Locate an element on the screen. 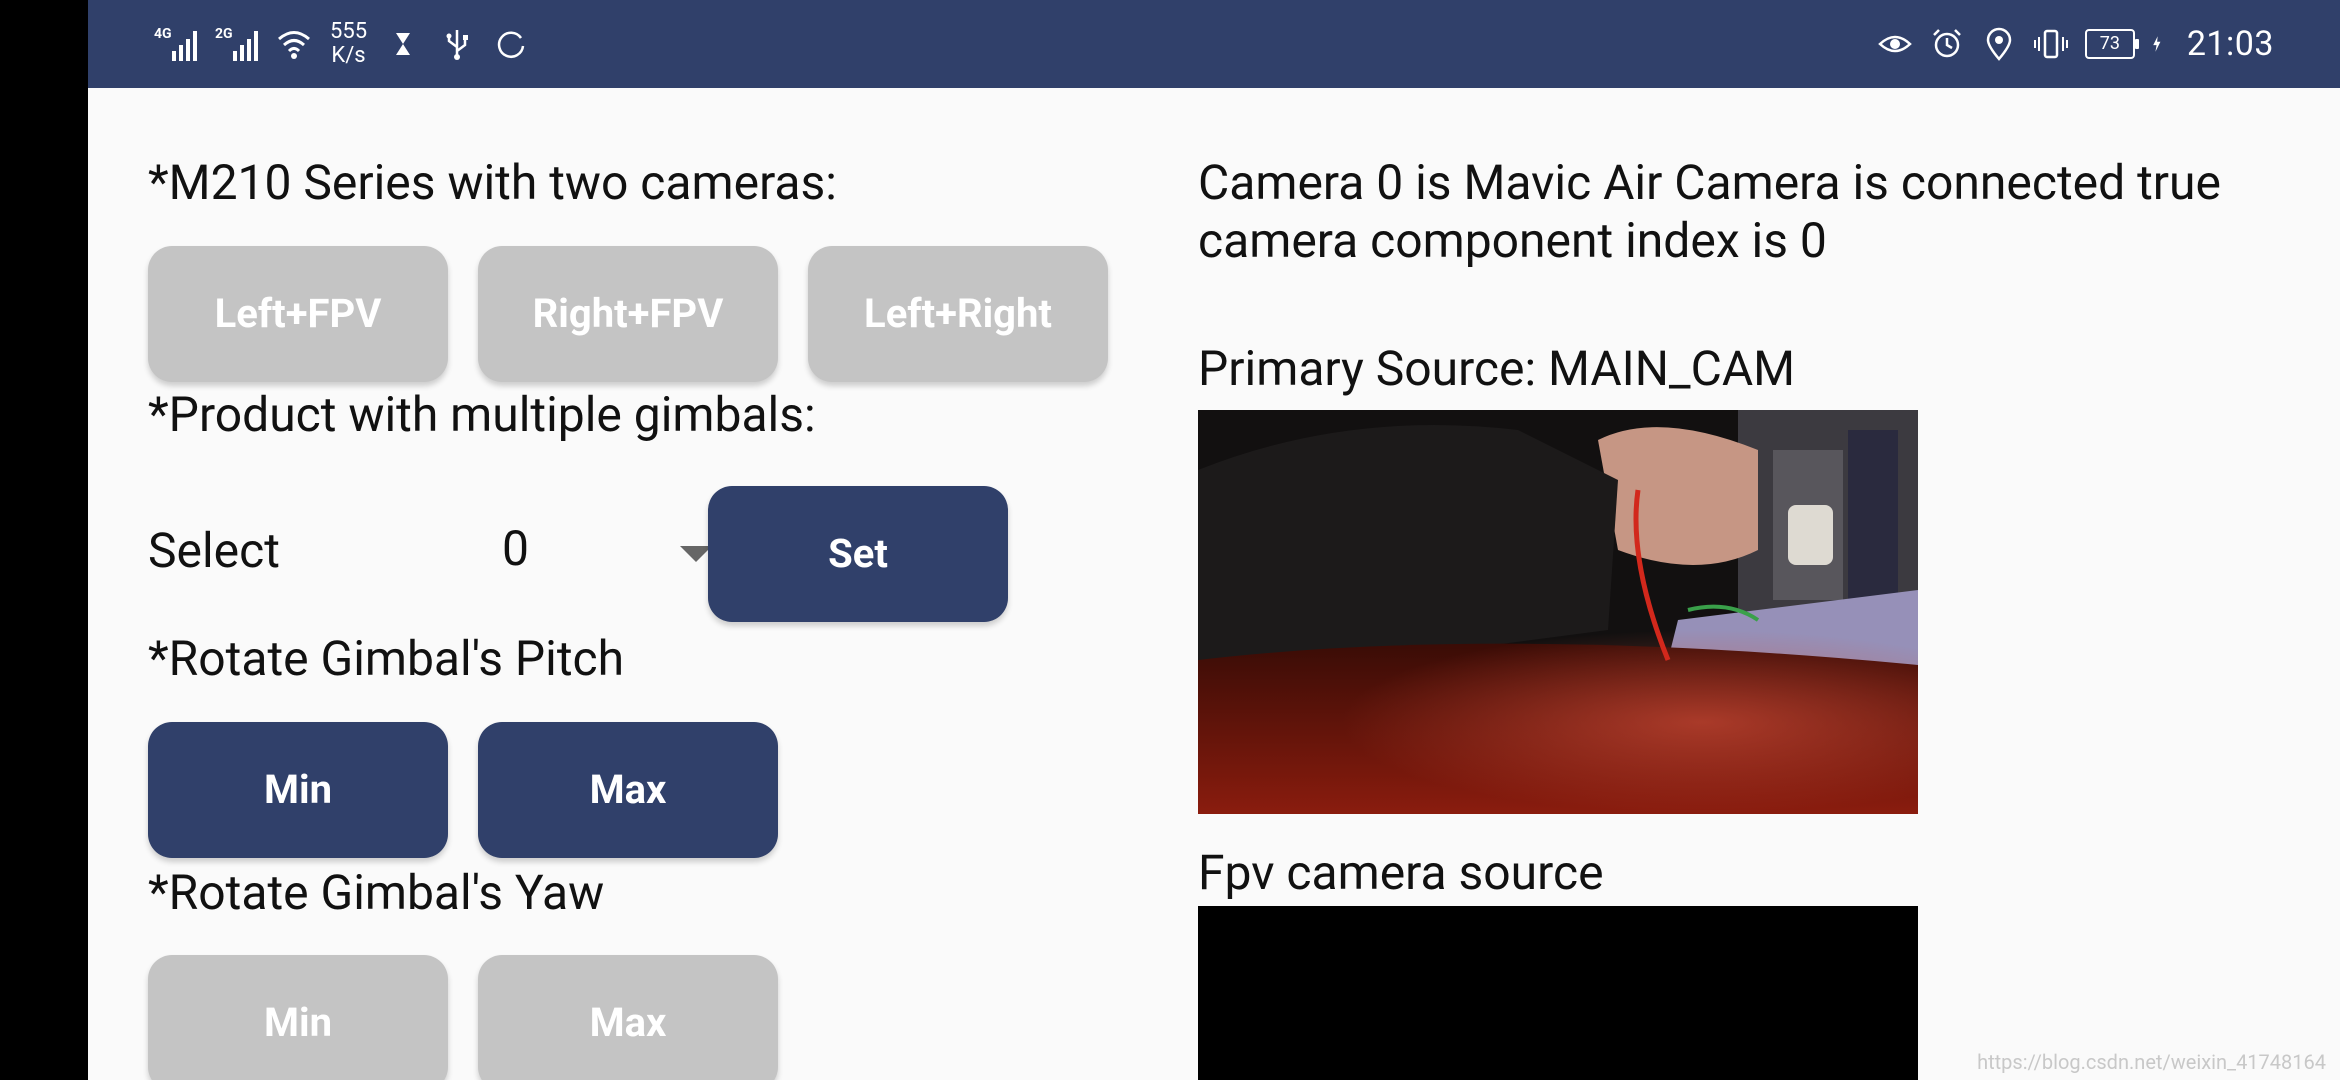 This screenshot has width=2340, height=1080. wifi-icon is located at coordinates (294, 45).